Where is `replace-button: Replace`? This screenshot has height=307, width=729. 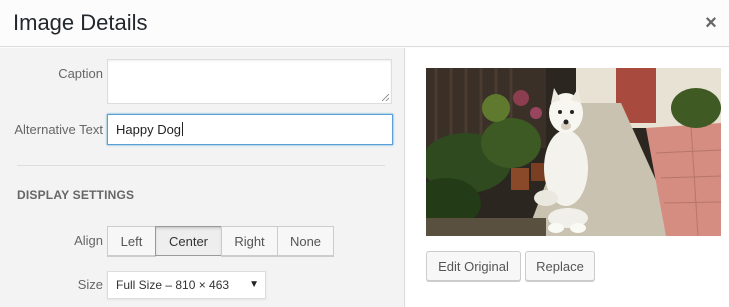
replace-button: Replace is located at coordinates (560, 266).